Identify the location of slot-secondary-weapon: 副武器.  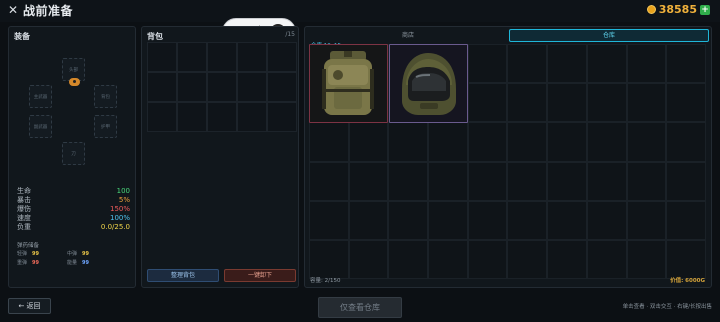
(40, 126).